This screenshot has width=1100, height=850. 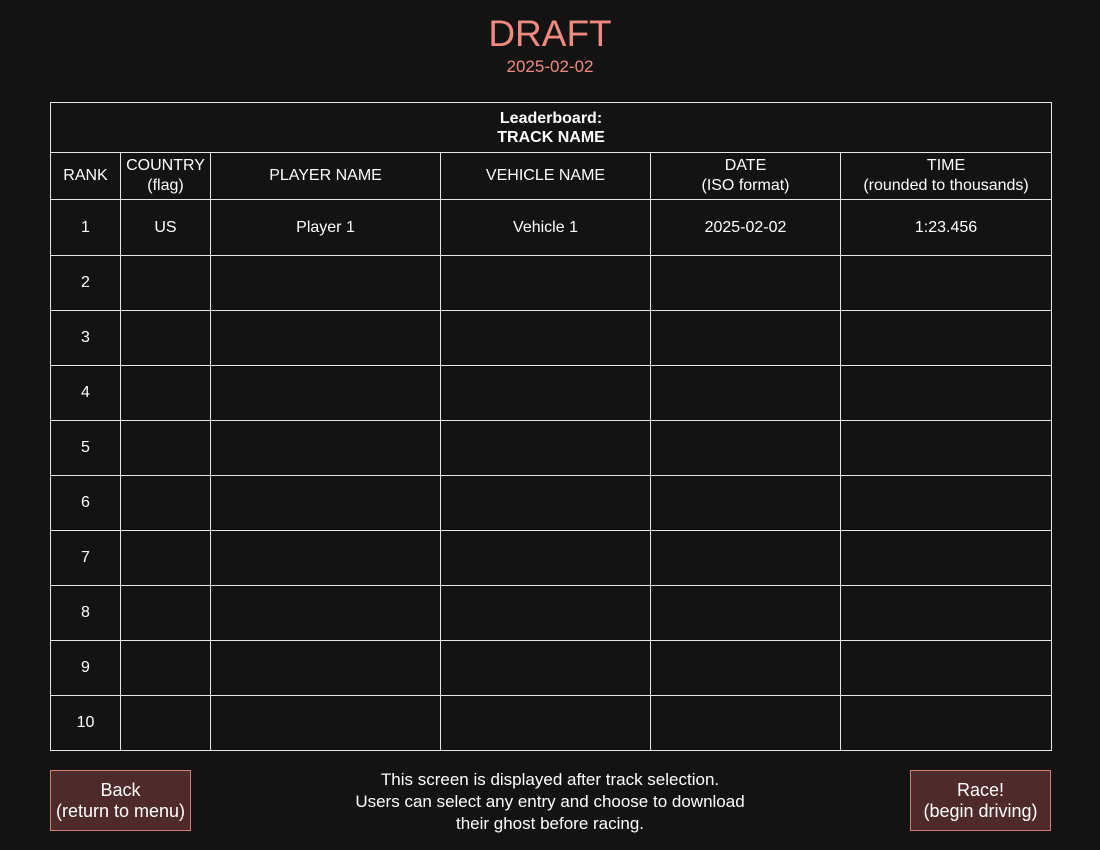 I want to click on back-button: Back (return to menu), so click(x=120, y=800).